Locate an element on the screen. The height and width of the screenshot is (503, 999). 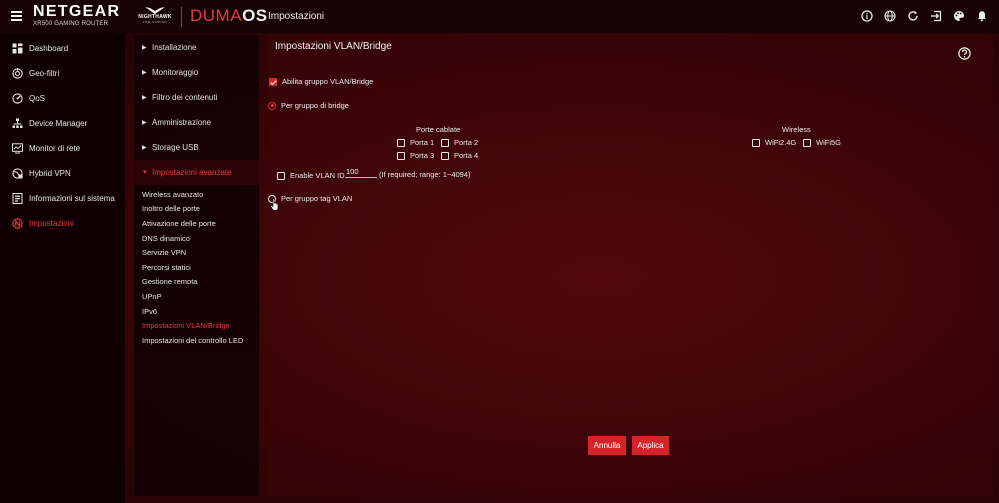
logout-icon is located at coordinates (936, 16).